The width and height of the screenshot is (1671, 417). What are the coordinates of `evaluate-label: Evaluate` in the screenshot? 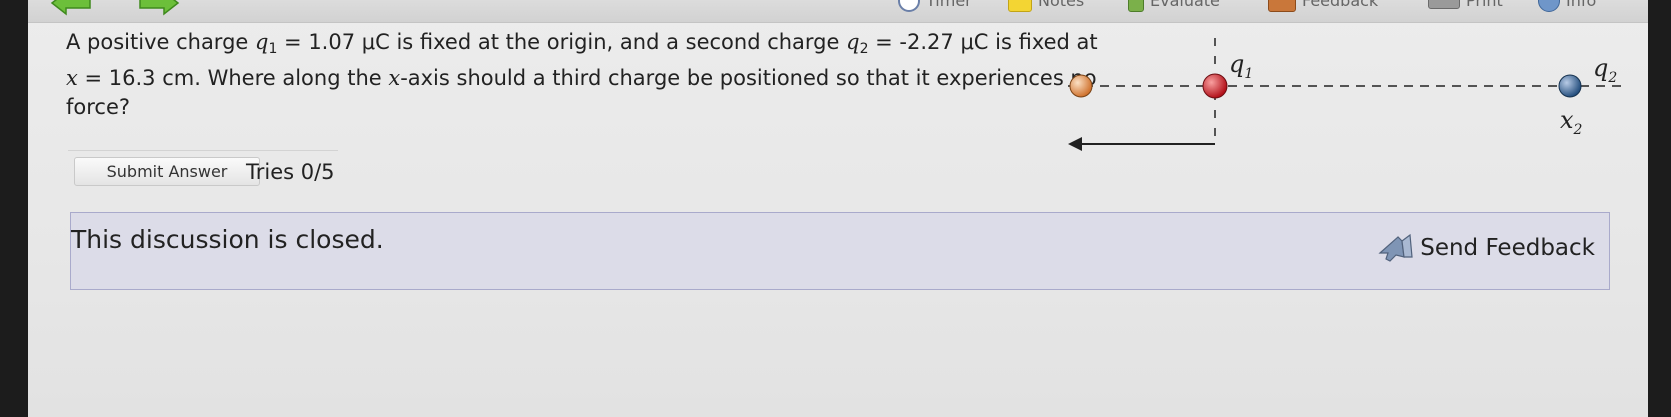 It's located at (1185, 5).